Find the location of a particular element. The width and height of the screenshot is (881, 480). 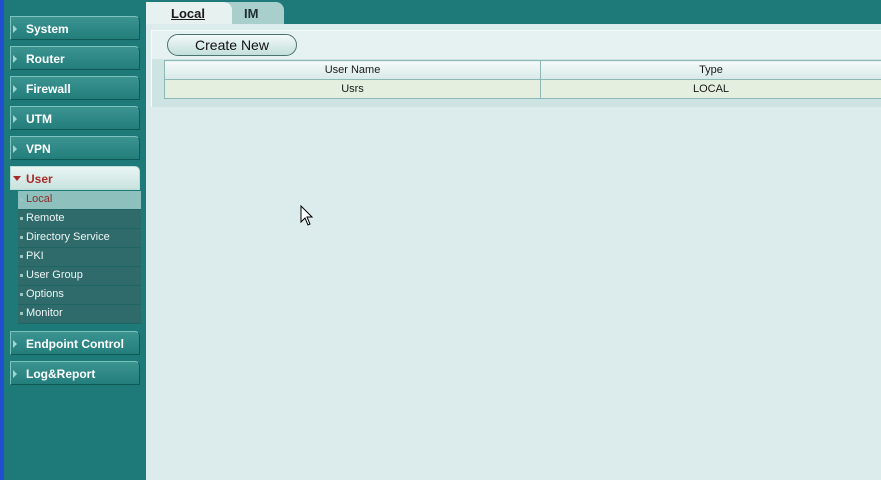

submenu-item-local: Local is located at coordinates (79, 200).